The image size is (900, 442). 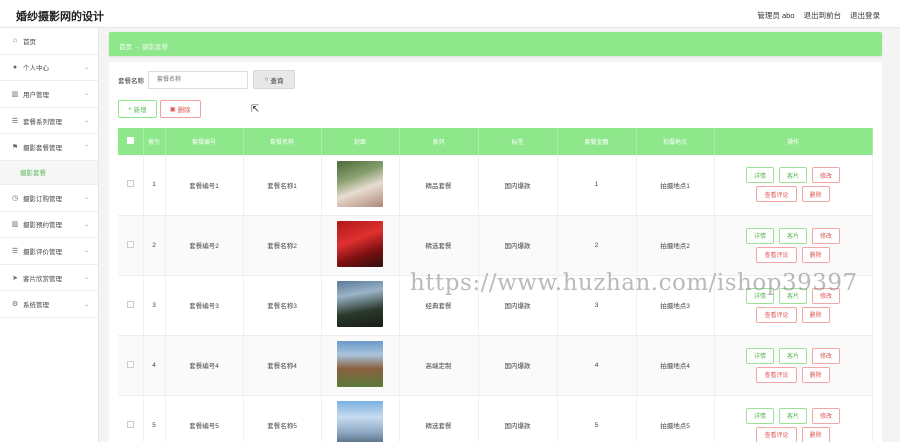 I want to click on sidebar-item-label: 用户管理, so click(x=36, y=95).